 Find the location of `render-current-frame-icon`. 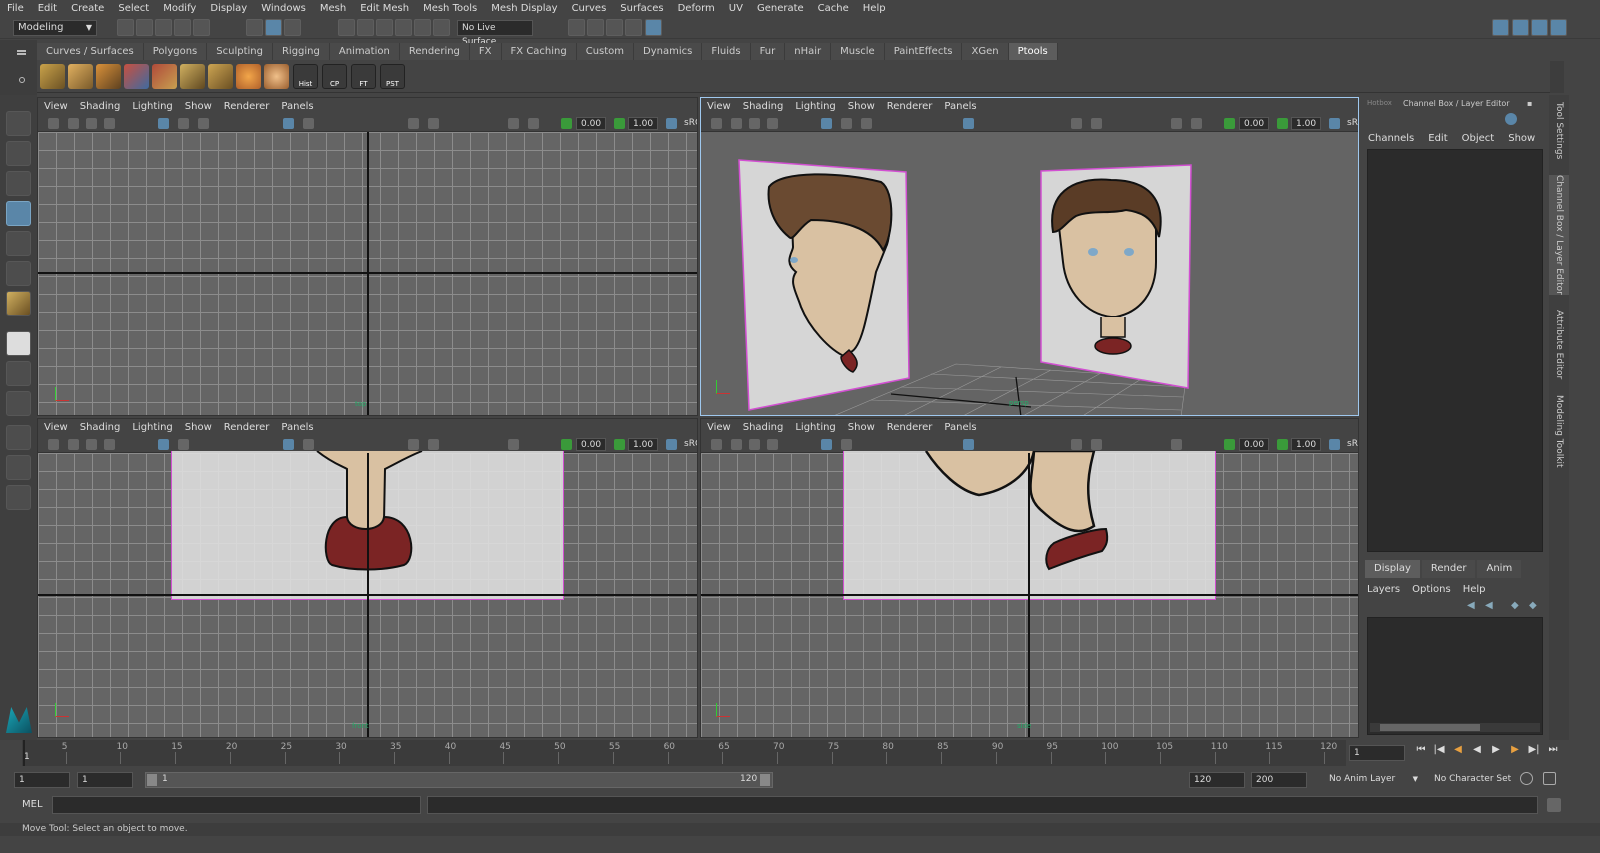

render-current-frame-icon is located at coordinates (576, 27).